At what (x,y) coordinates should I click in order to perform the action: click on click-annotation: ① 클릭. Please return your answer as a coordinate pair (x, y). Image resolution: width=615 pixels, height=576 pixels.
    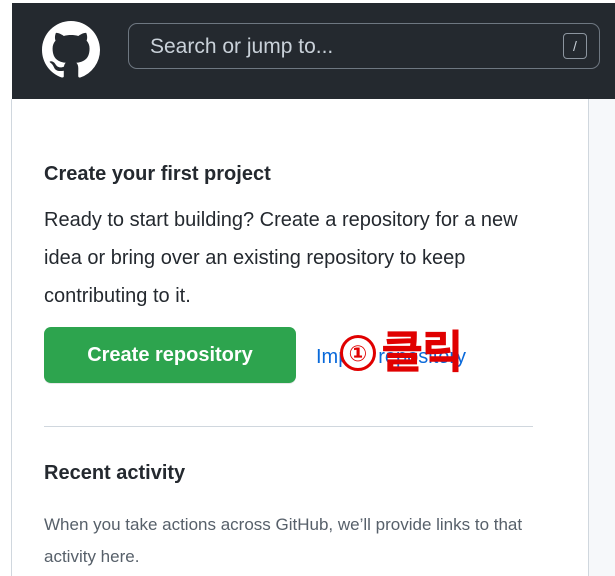
    Looking at the image, I should click on (401, 353).